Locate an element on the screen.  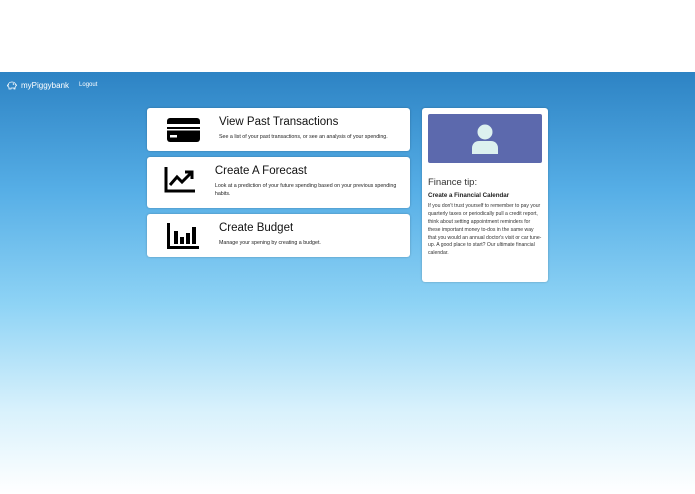
trend-chart-icon is located at coordinates (180, 180).